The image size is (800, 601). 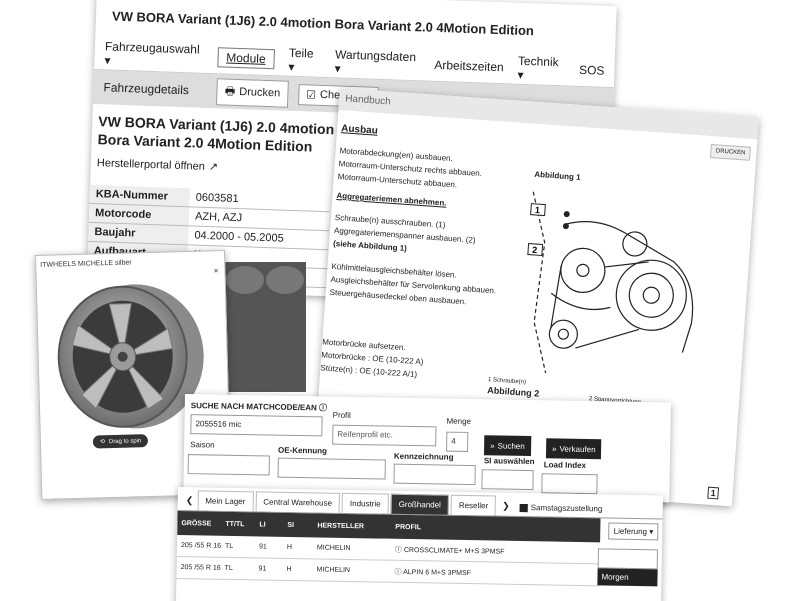 I want to click on header-tttl: TT/TL, so click(x=235, y=524).